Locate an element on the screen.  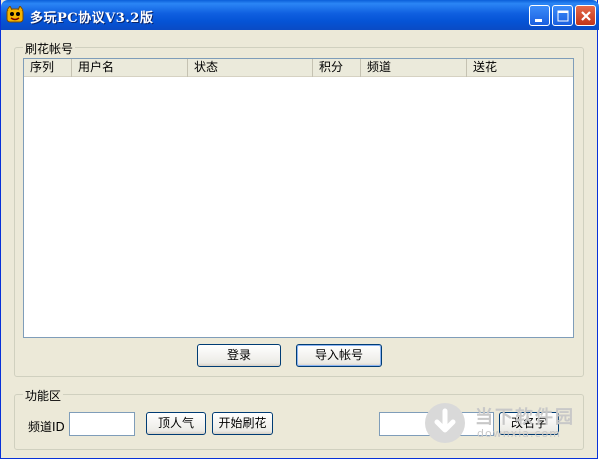
minimize-icon is located at coordinates (538, 20).